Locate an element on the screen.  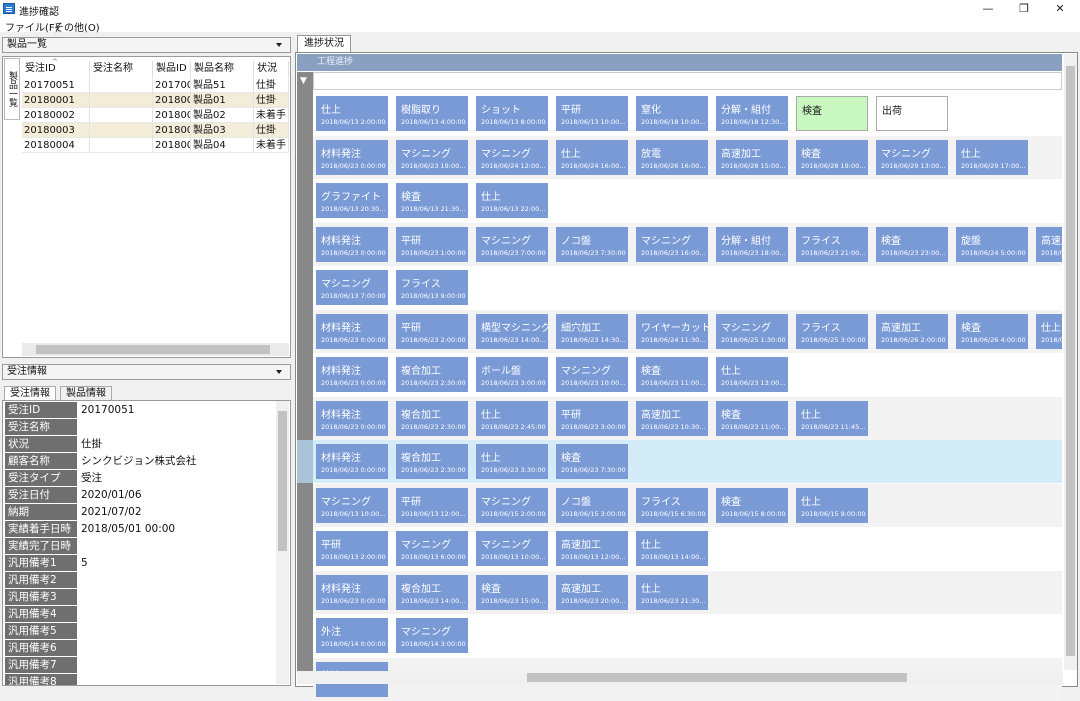
process-card: フライス 2018/06/13 9:00:00 is located at coordinates (432, 287).